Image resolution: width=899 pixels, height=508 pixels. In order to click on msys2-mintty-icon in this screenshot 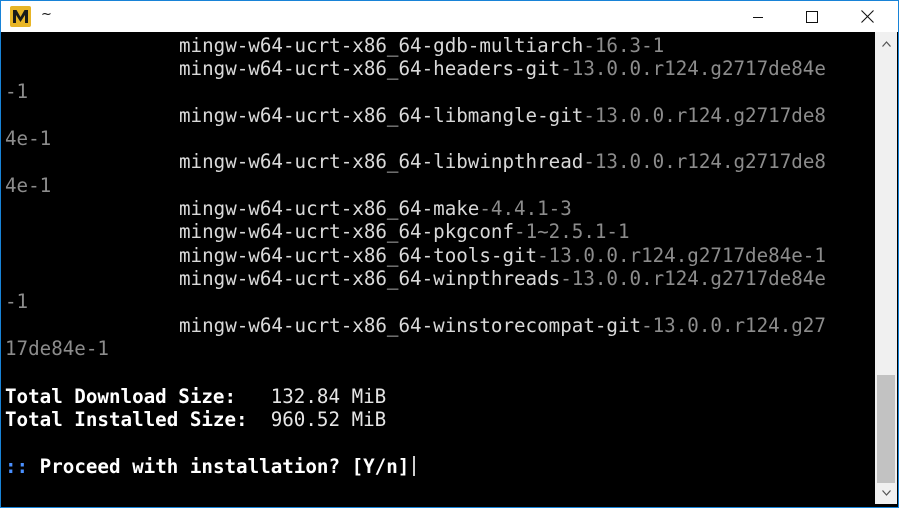, I will do `click(20, 16)`.